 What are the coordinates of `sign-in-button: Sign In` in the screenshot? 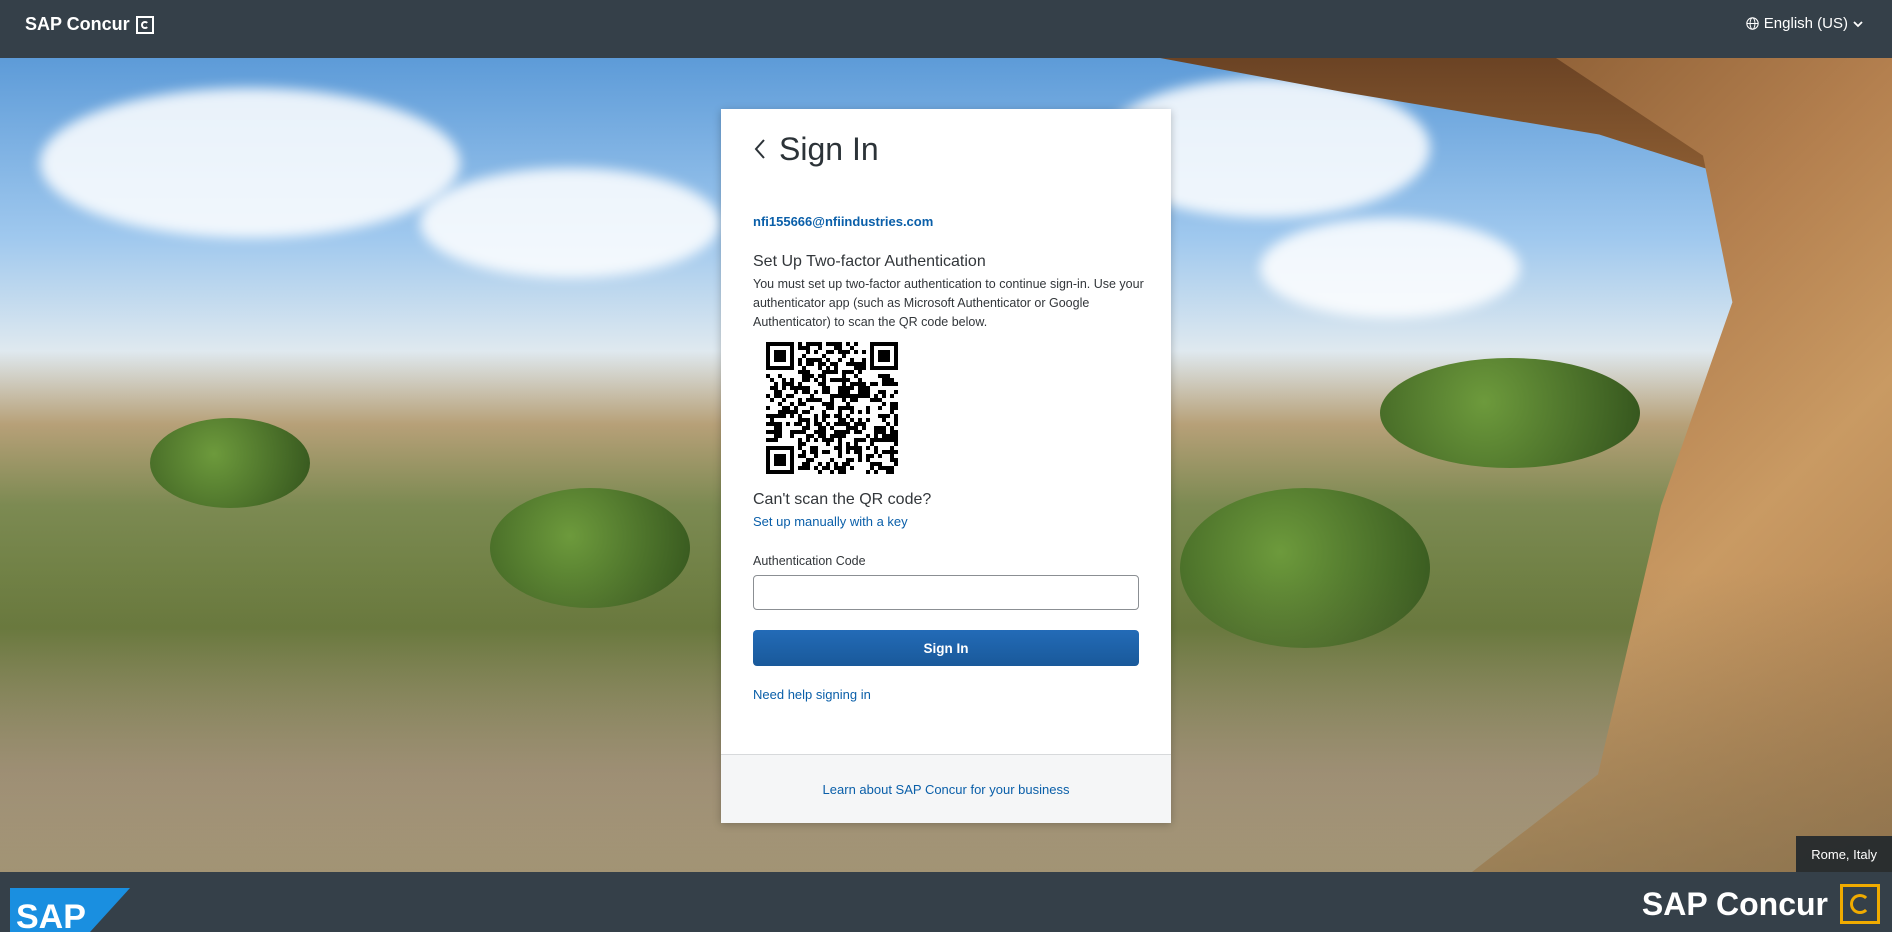 It's located at (946, 648).